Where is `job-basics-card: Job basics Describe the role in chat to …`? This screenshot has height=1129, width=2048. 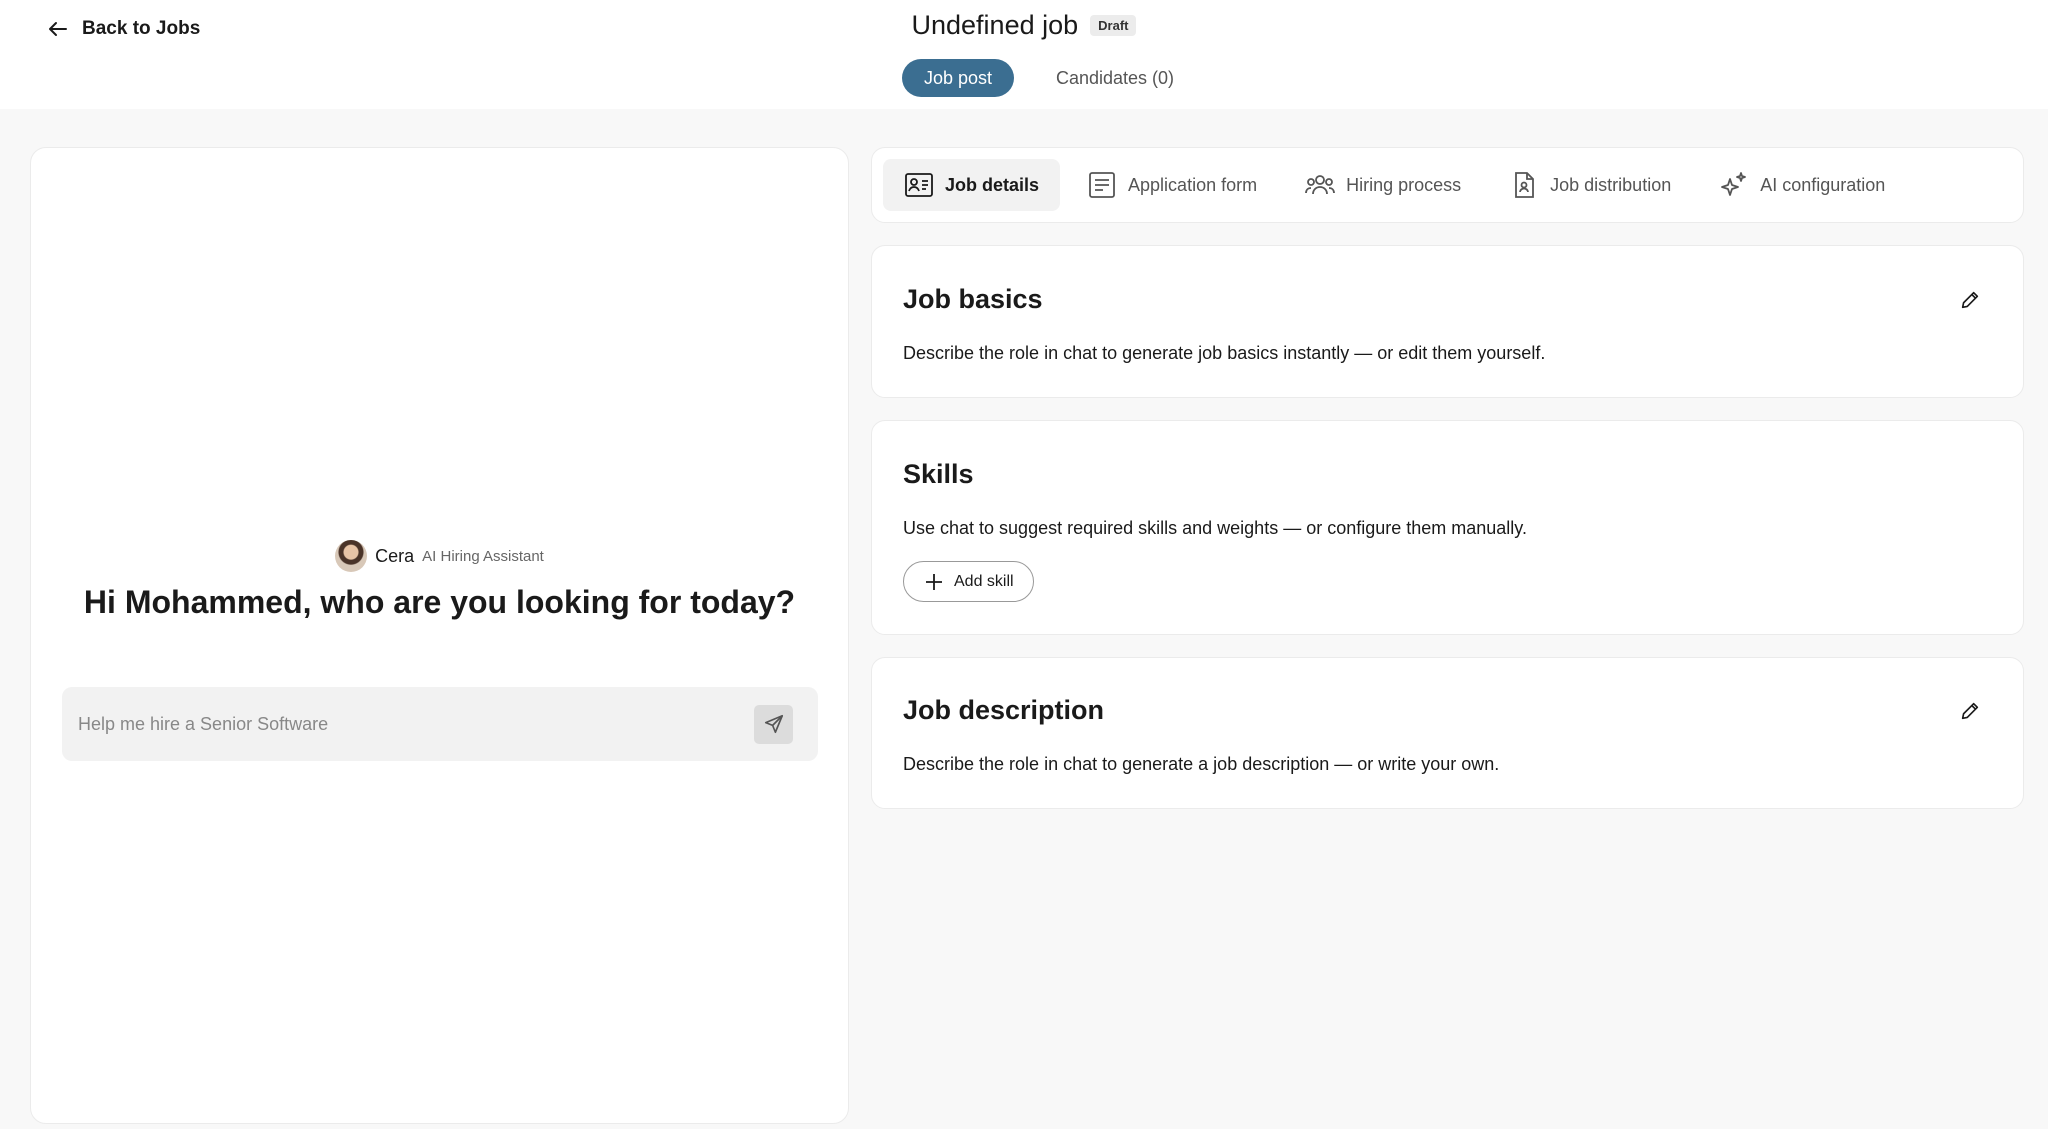 job-basics-card: Job basics Describe the role in chat to … is located at coordinates (1447, 321).